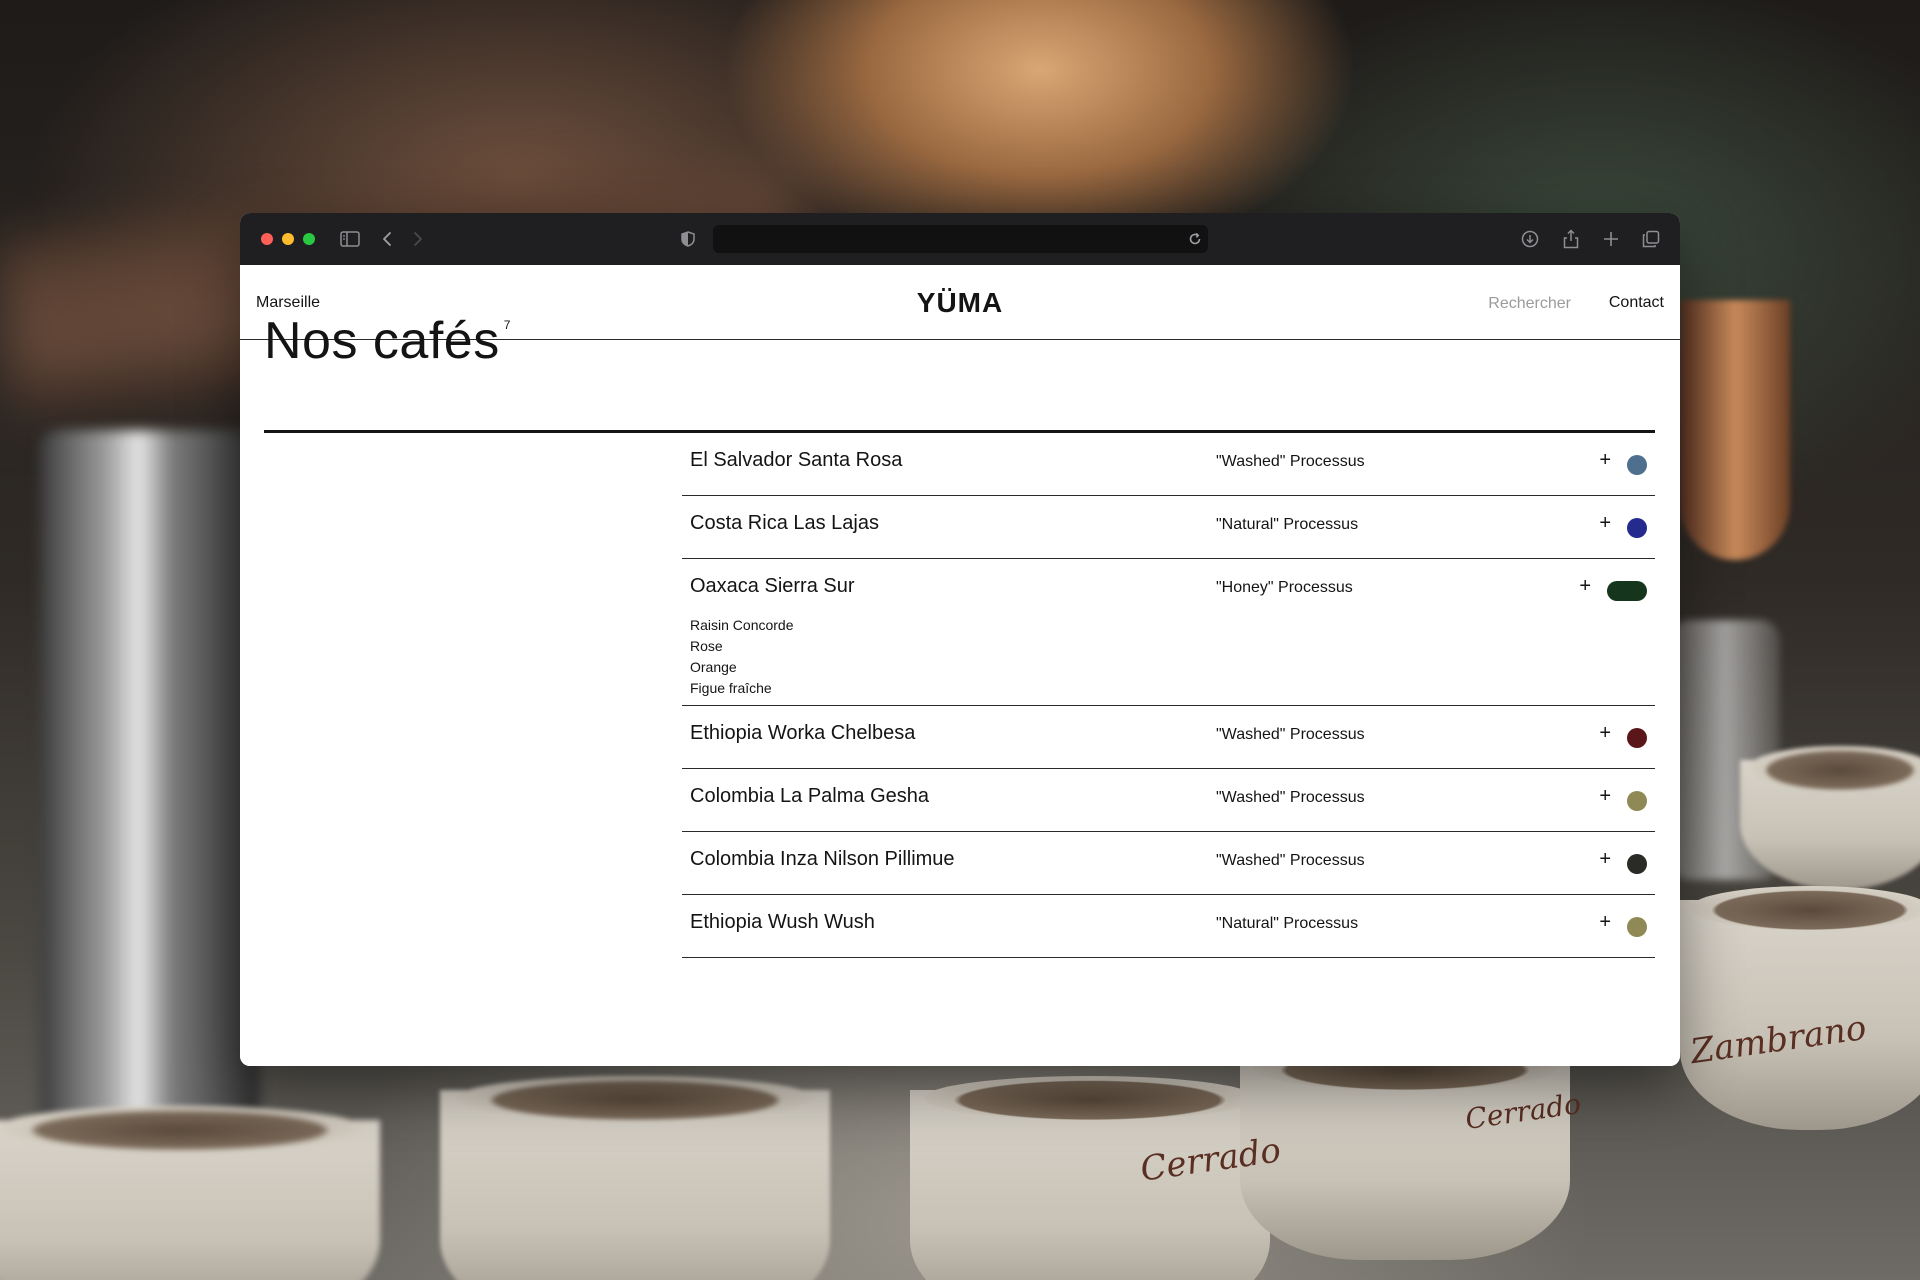  I want to click on forward-arrow-icon, so click(418, 239).